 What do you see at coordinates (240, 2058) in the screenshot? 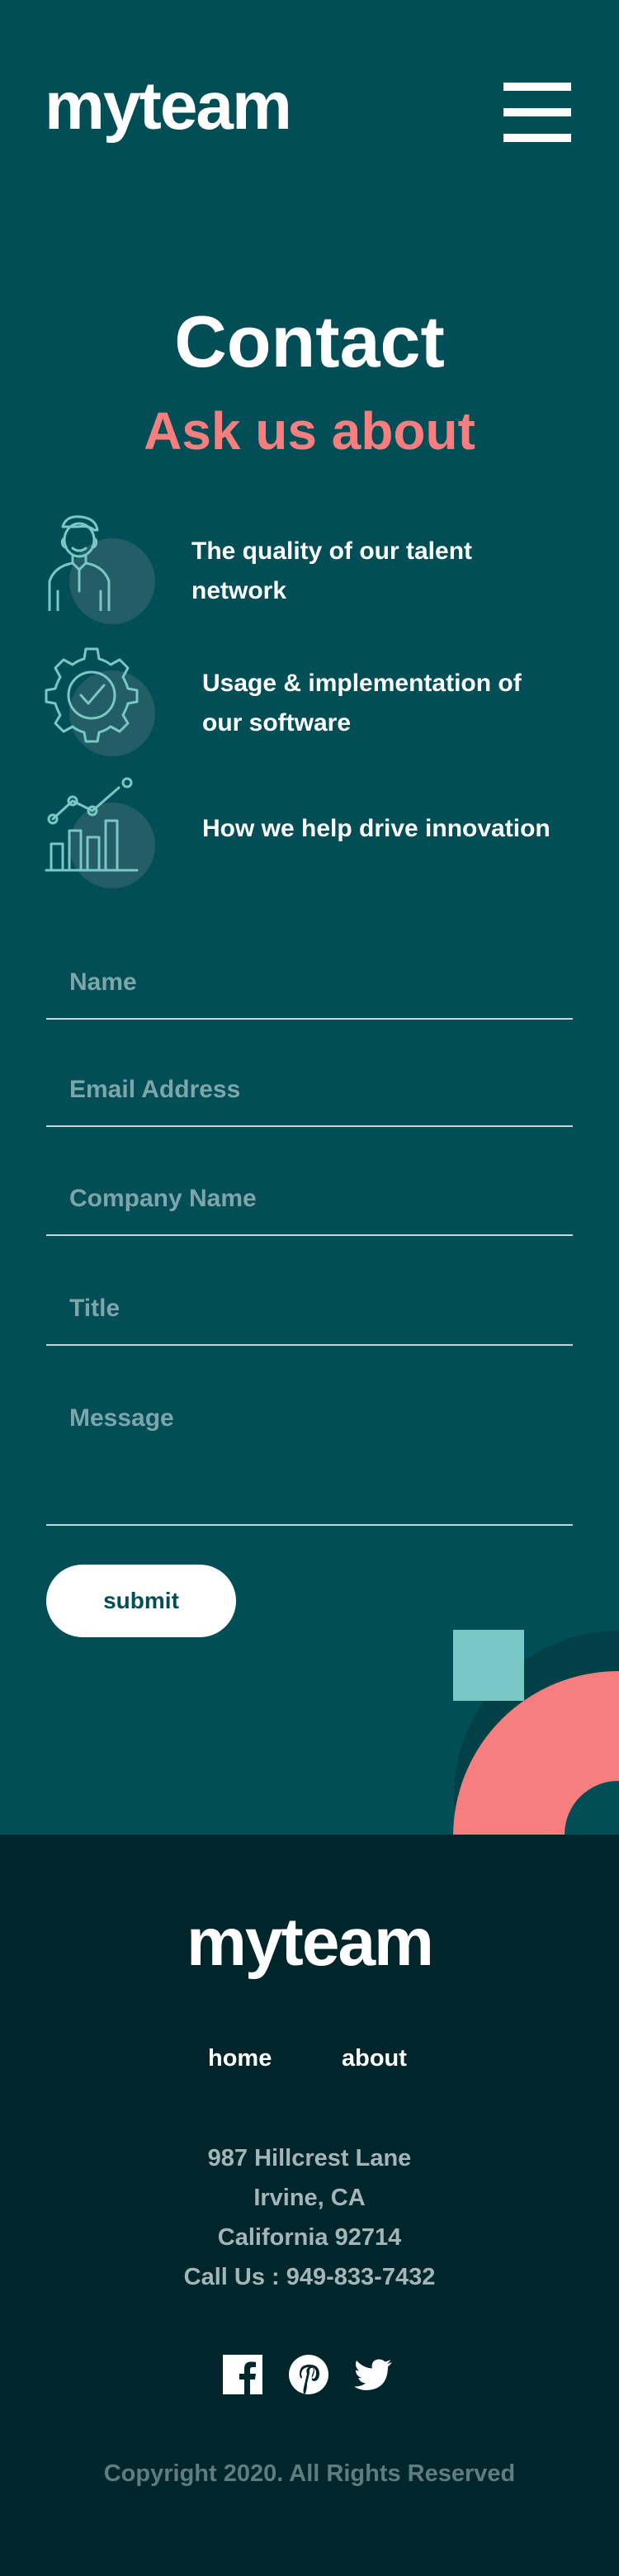
I see `footer-nav-home: home` at bounding box center [240, 2058].